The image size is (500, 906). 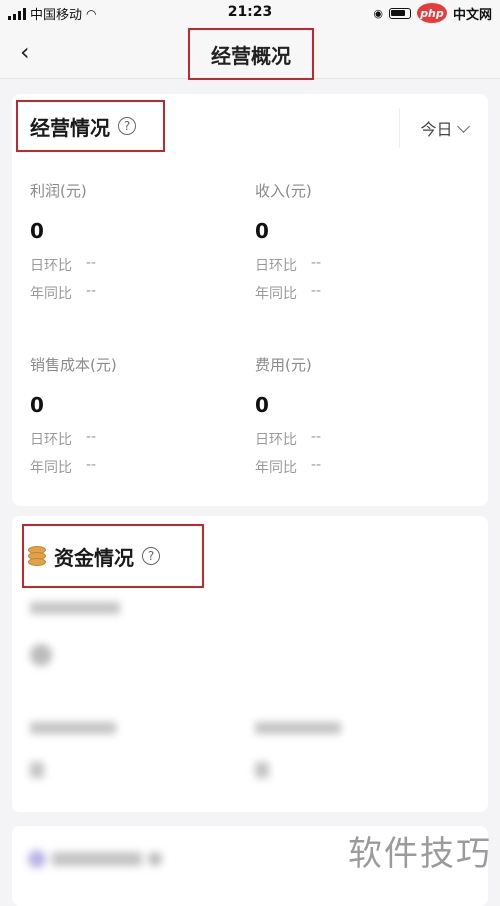 I want to click on metric-sales-cost: 销售成本(元) 0 日环比 -- 年同比 --, so click(x=130, y=415).